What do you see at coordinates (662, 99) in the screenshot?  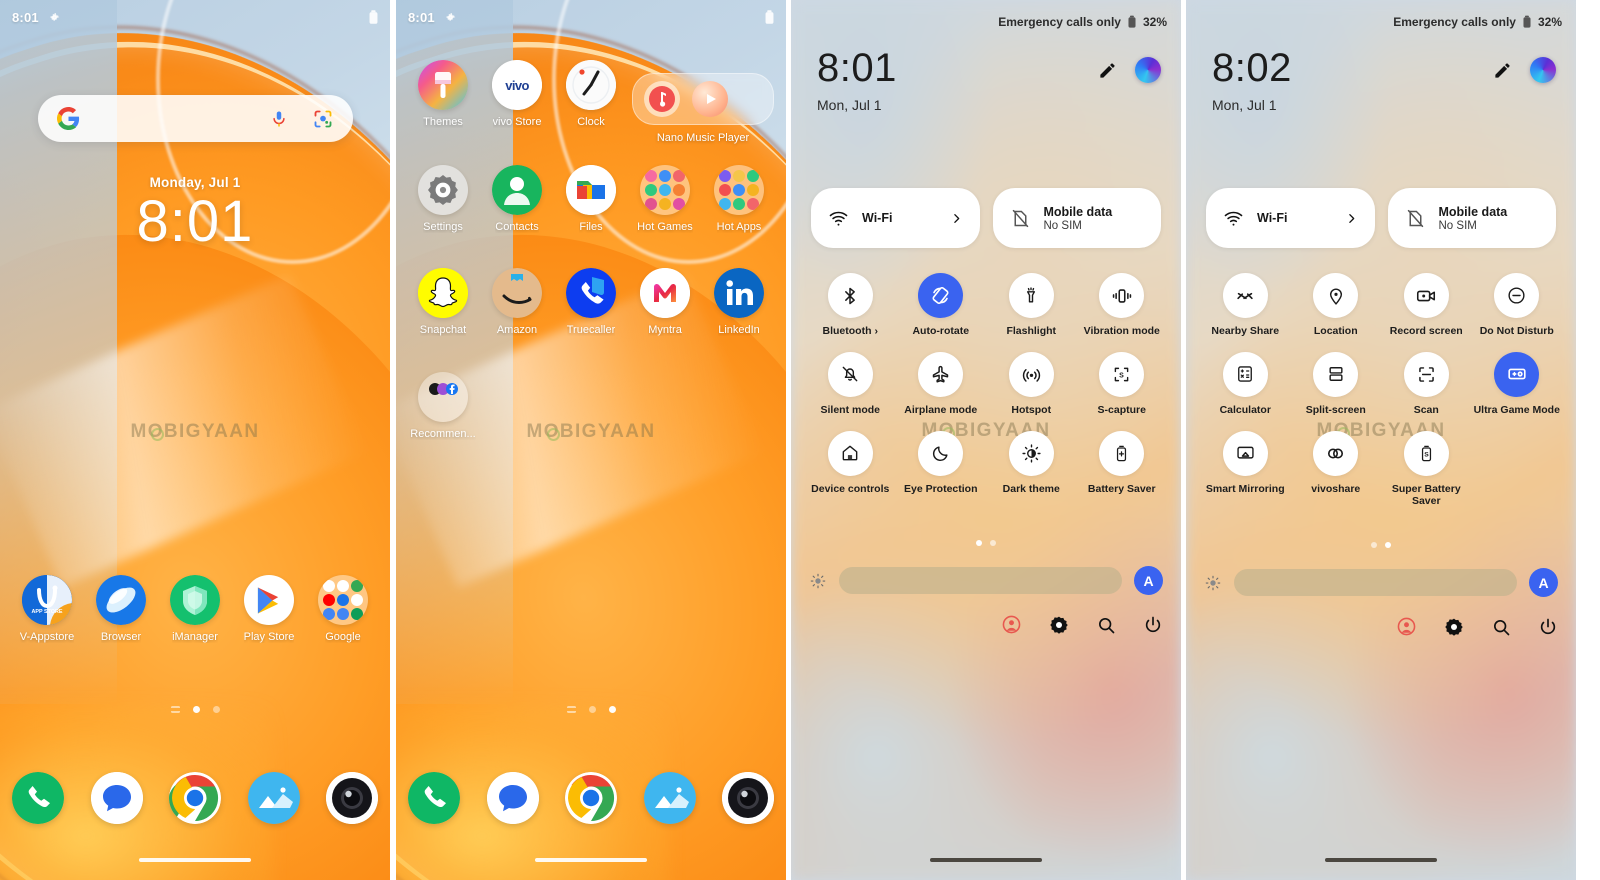 I see `nano-music-icon` at bounding box center [662, 99].